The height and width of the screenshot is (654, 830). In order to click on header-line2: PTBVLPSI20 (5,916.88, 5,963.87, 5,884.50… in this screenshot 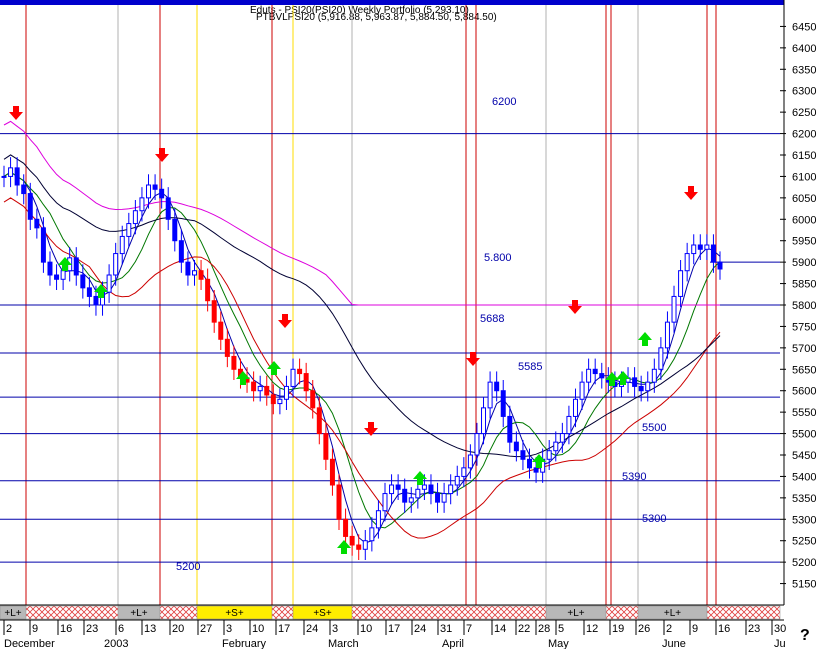, I will do `click(376, 17)`.